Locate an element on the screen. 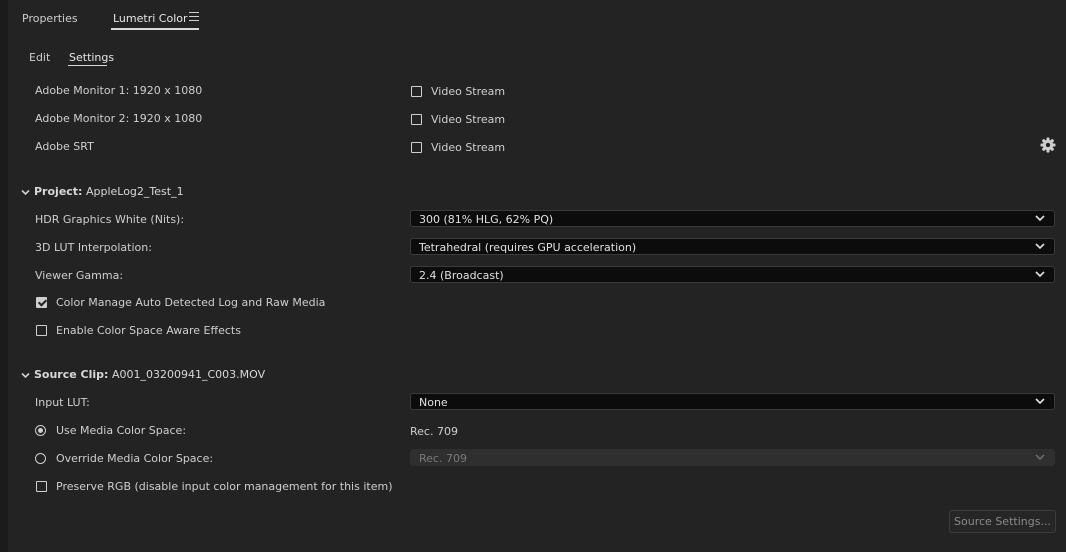 Image resolution: width=1066 pixels, height=552 pixels. project-section-header: Project: AppleLog2_Test_1 is located at coordinates (102, 191).